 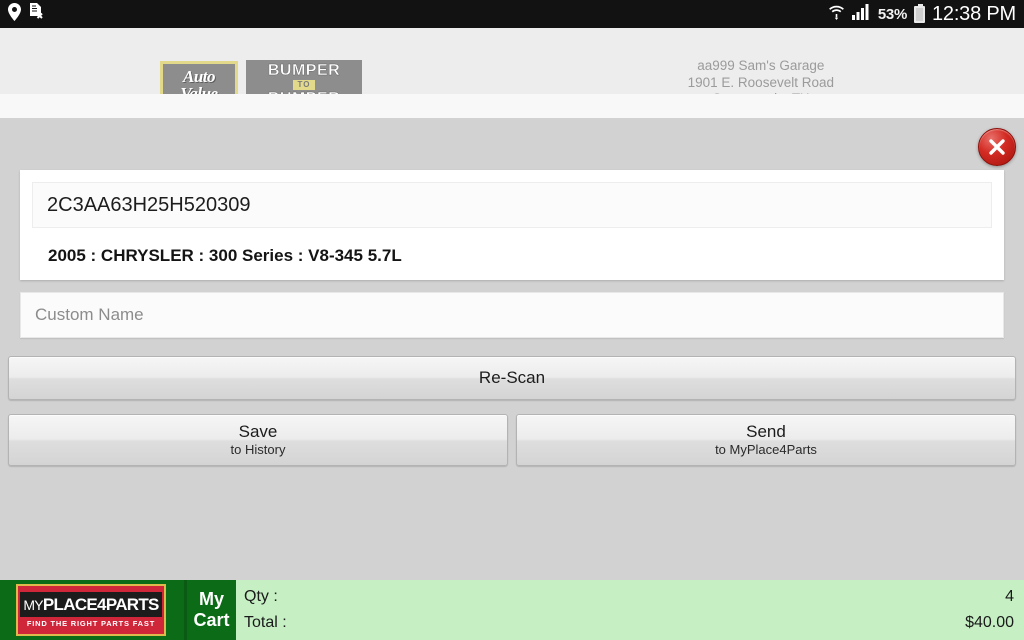 What do you see at coordinates (892, 14) in the screenshot?
I see `battery-percent-label: 53%` at bounding box center [892, 14].